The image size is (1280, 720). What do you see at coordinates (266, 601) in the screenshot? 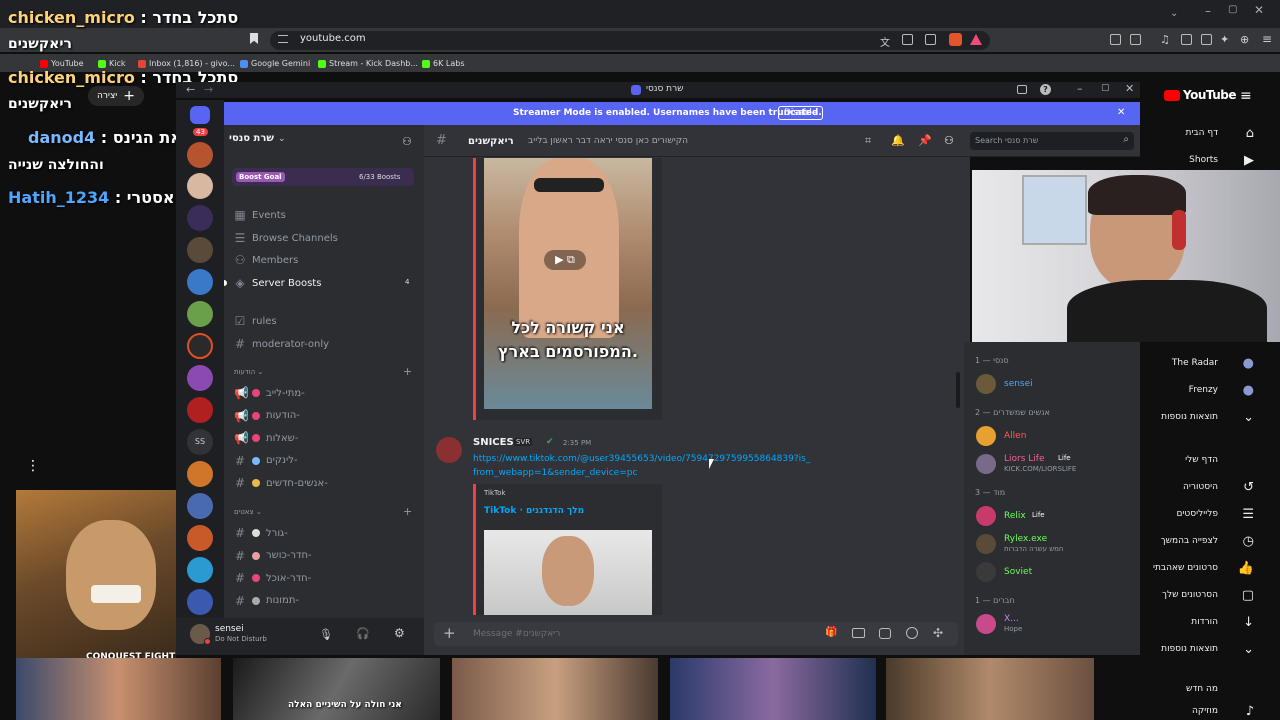
I see `channel-item: # תמונות-` at bounding box center [266, 601].